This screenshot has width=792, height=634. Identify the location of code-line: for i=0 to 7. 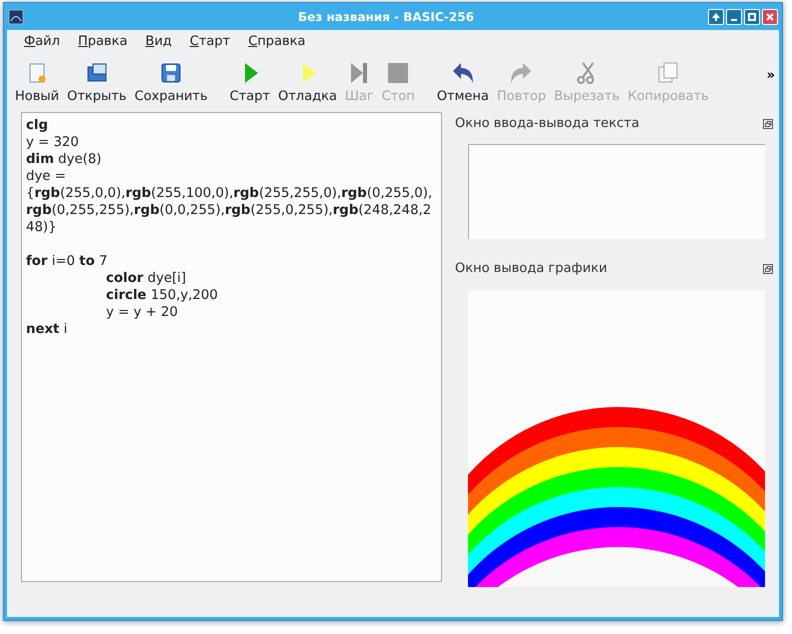
(67, 261).